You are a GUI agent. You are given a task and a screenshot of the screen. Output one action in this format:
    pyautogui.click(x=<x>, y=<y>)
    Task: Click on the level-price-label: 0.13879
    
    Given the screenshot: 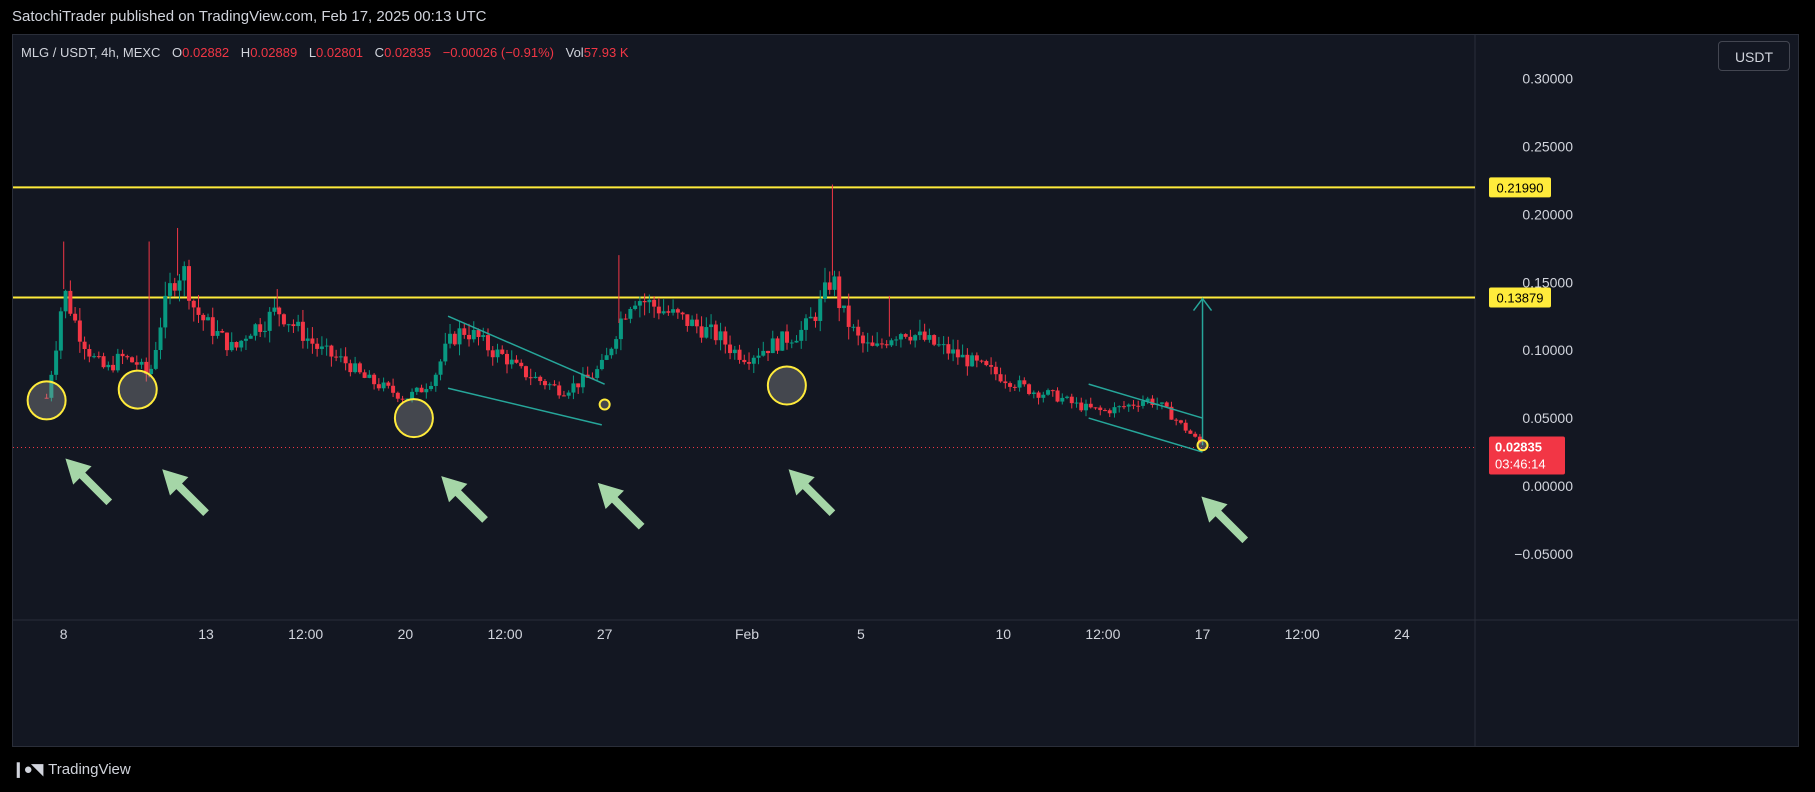 What is the action you would take?
    pyautogui.click(x=1520, y=298)
    